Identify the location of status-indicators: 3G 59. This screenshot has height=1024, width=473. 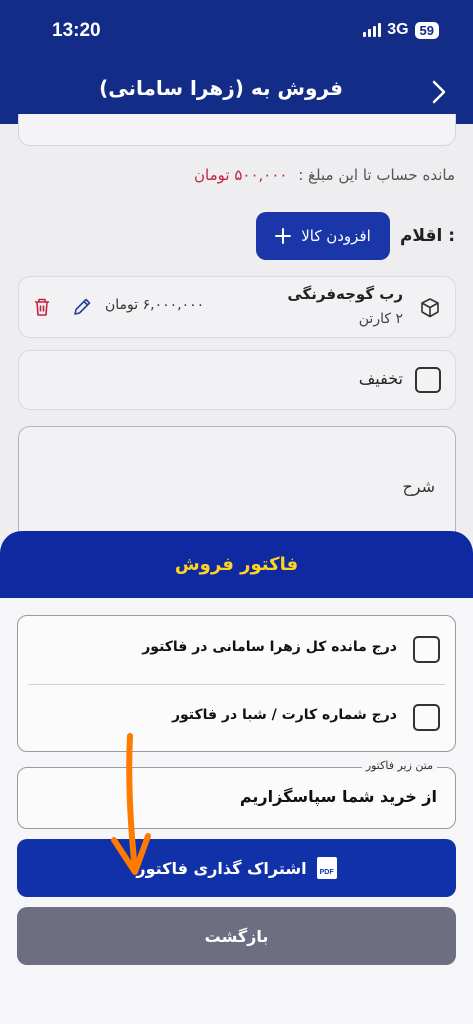
(401, 30).